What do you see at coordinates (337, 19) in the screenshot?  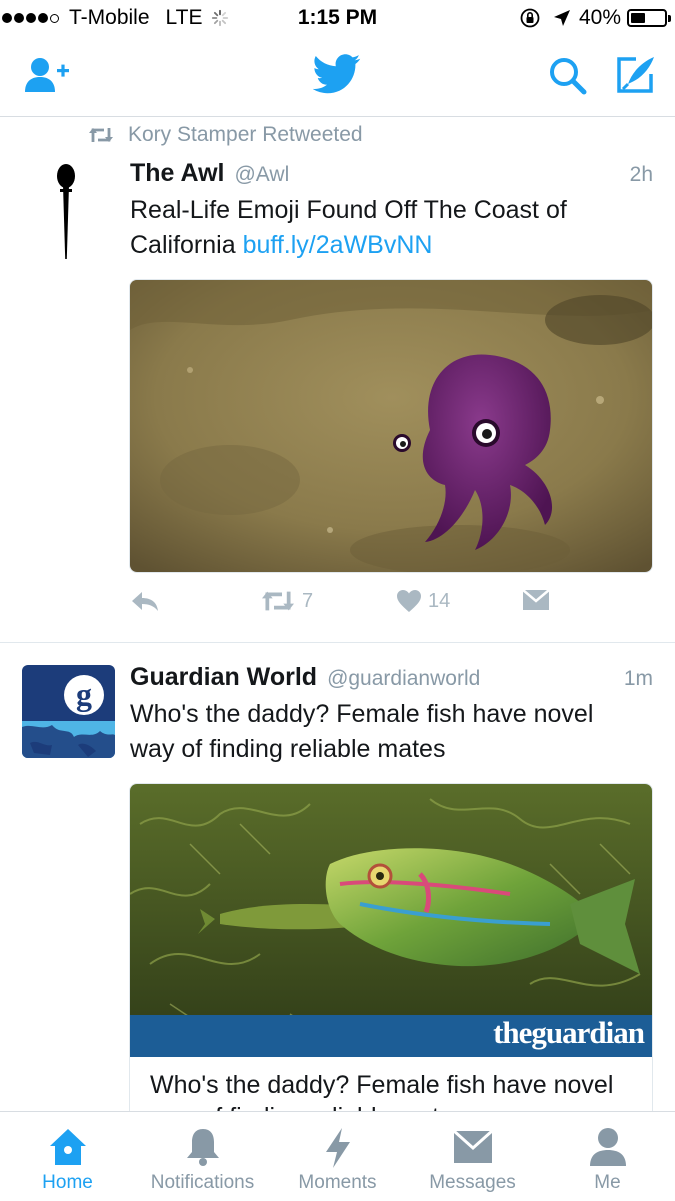 I see `status-bar: T-Mobile LTE 1:15 PM 40%` at bounding box center [337, 19].